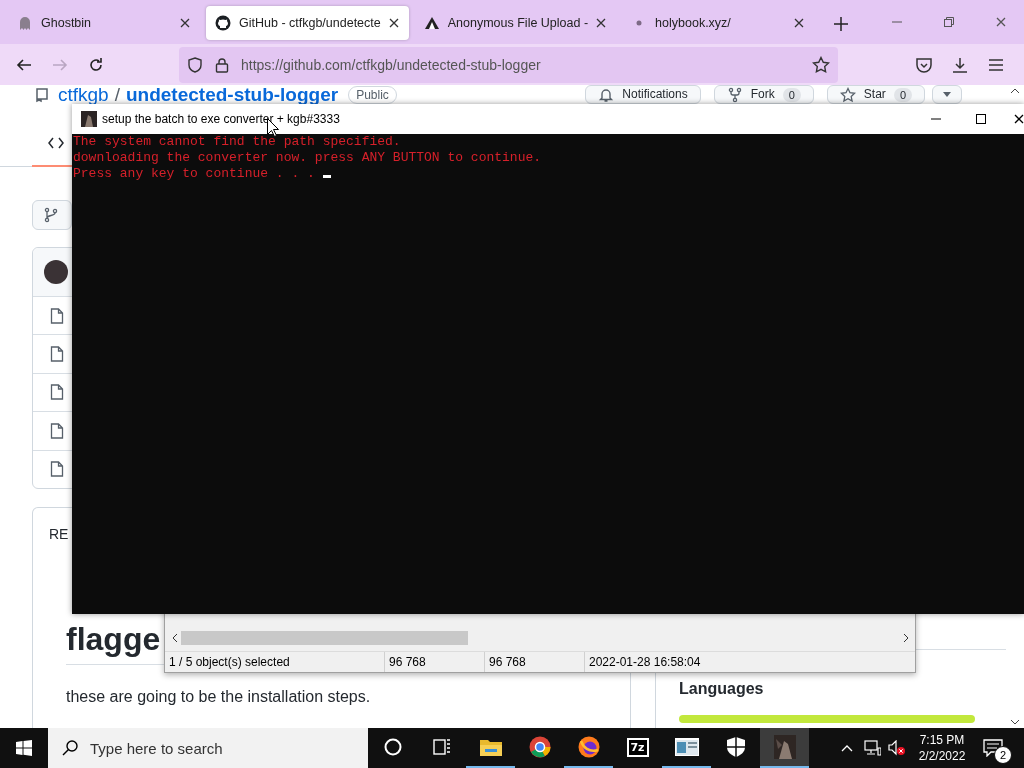 The width and height of the screenshot is (1024, 768). What do you see at coordinates (515, 23) in the screenshot?
I see `browser-tab: Anonymous File Upload -` at bounding box center [515, 23].